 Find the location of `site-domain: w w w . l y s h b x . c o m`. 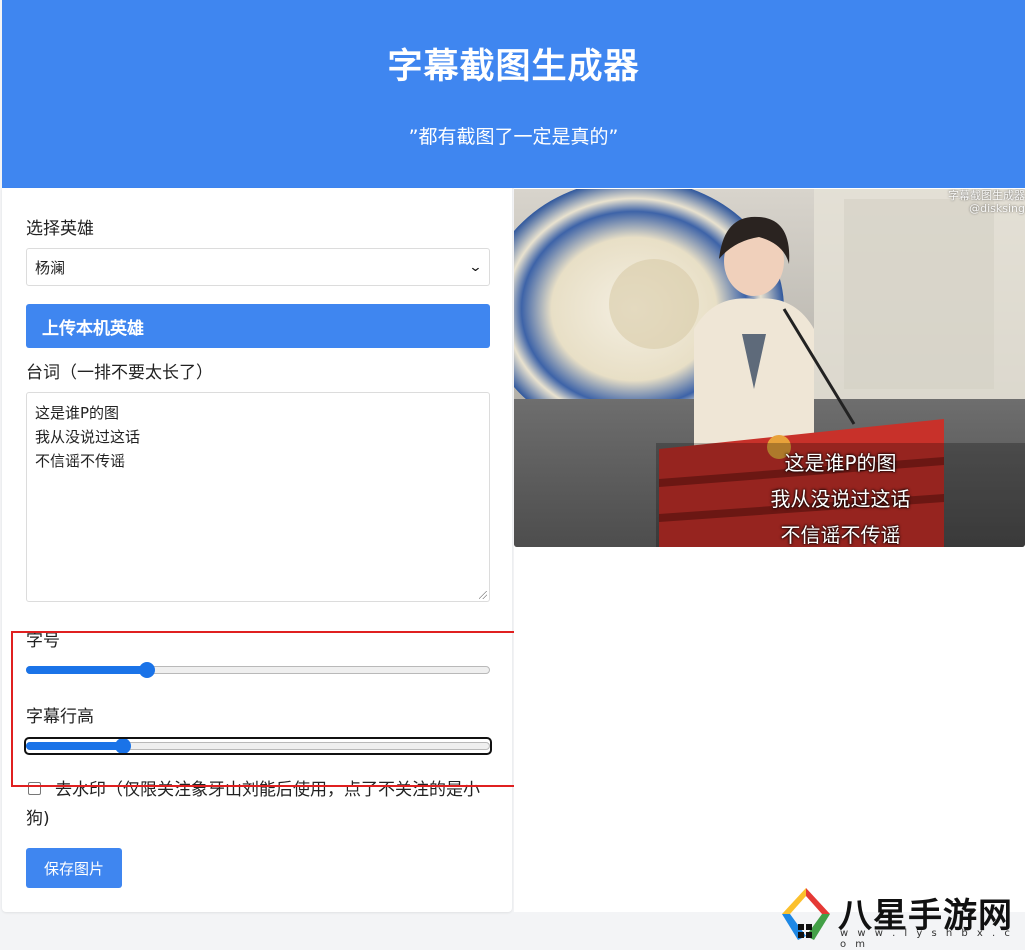

site-domain: w w w . l y s h b x . c o m is located at coordinates (926, 939).